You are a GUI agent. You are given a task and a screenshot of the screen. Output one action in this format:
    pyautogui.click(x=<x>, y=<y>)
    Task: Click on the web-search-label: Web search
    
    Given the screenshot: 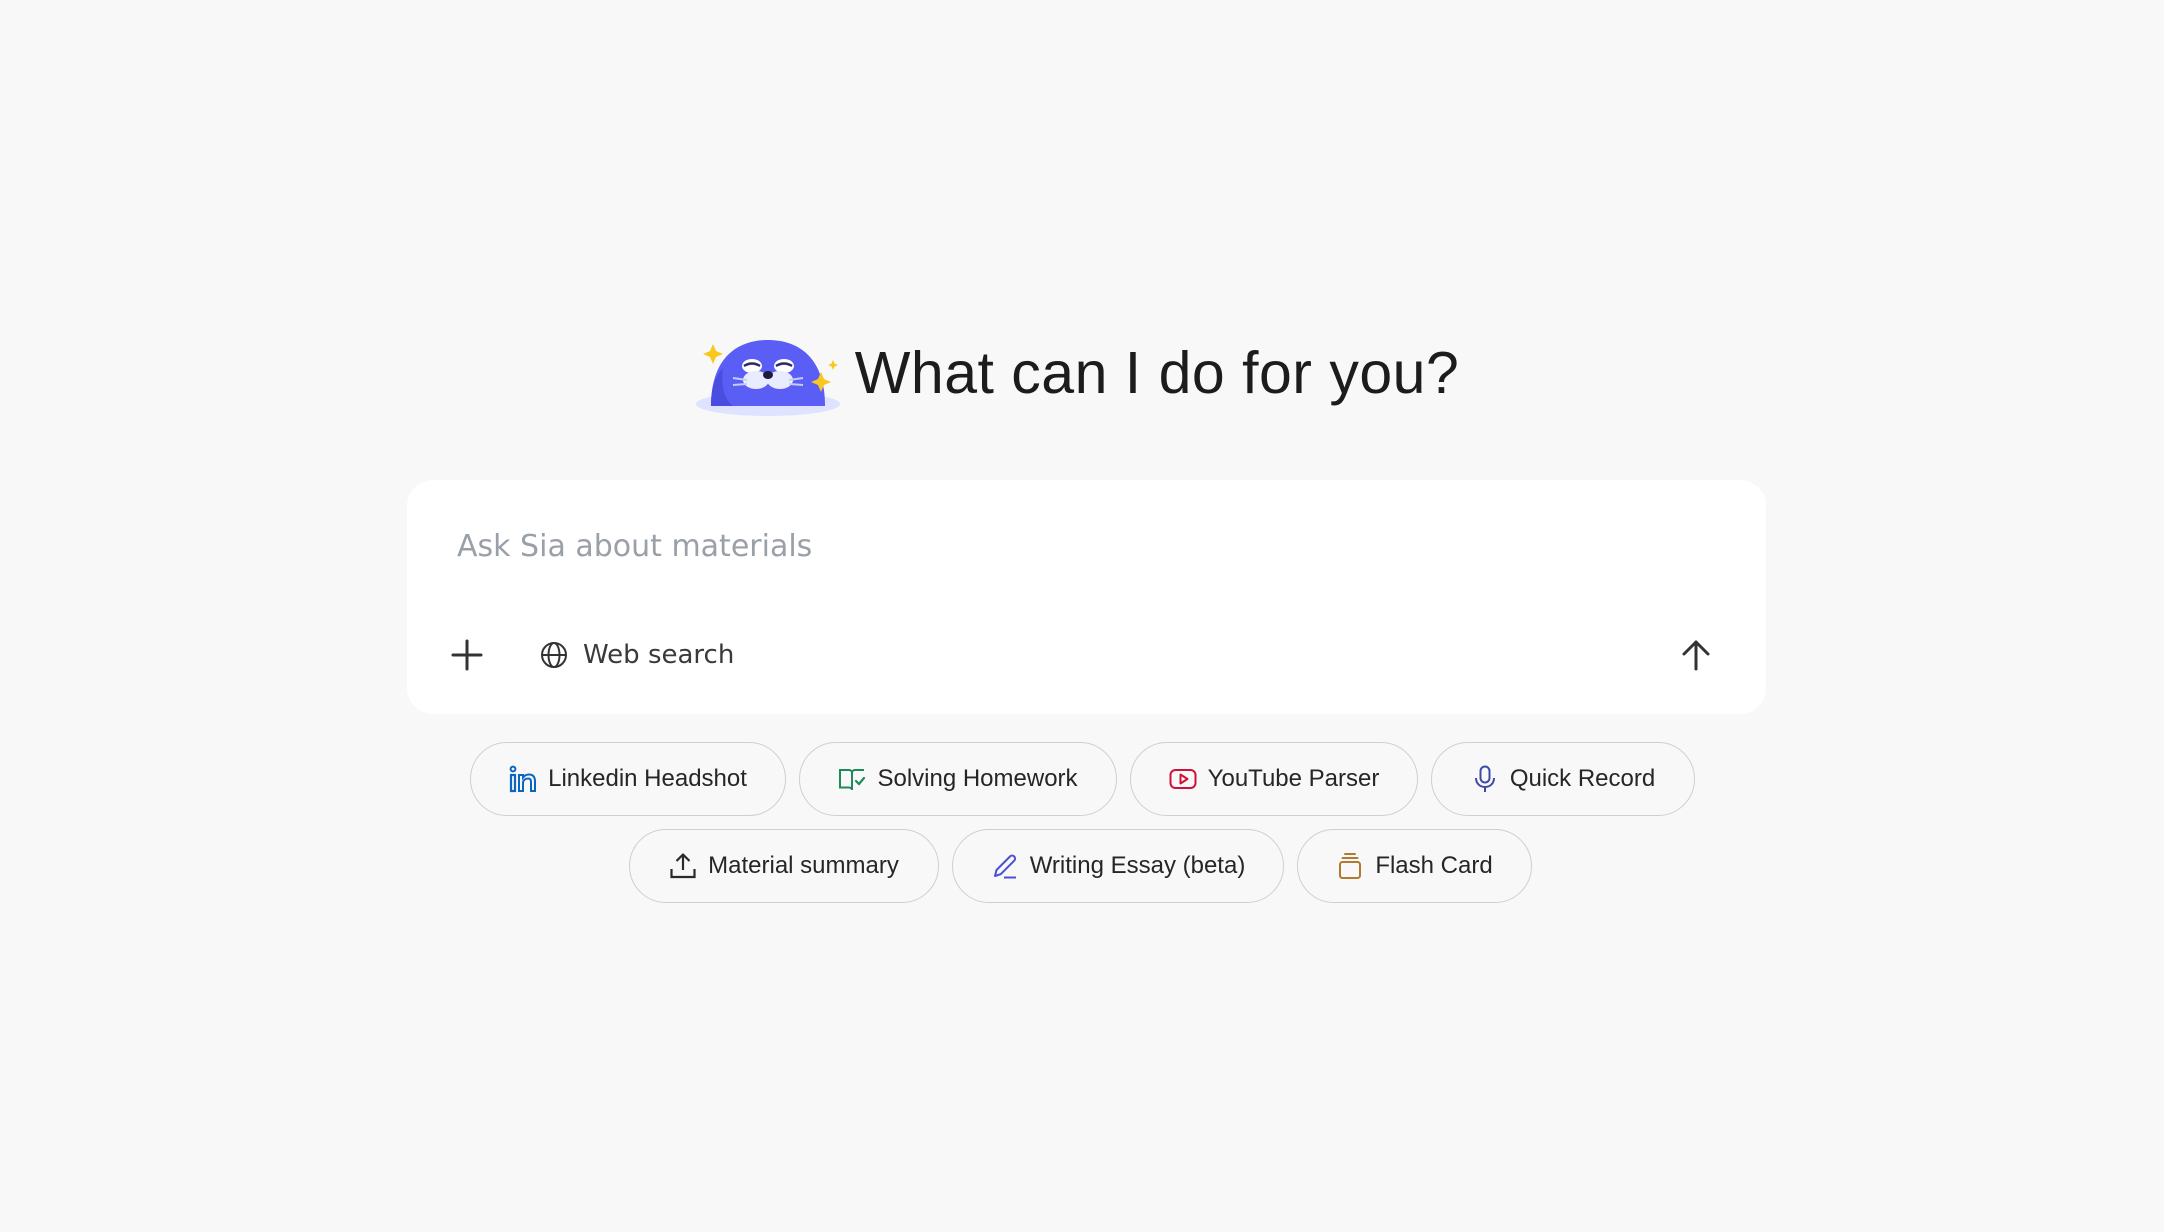 What is the action you would take?
    pyautogui.click(x=659, y=655)
    